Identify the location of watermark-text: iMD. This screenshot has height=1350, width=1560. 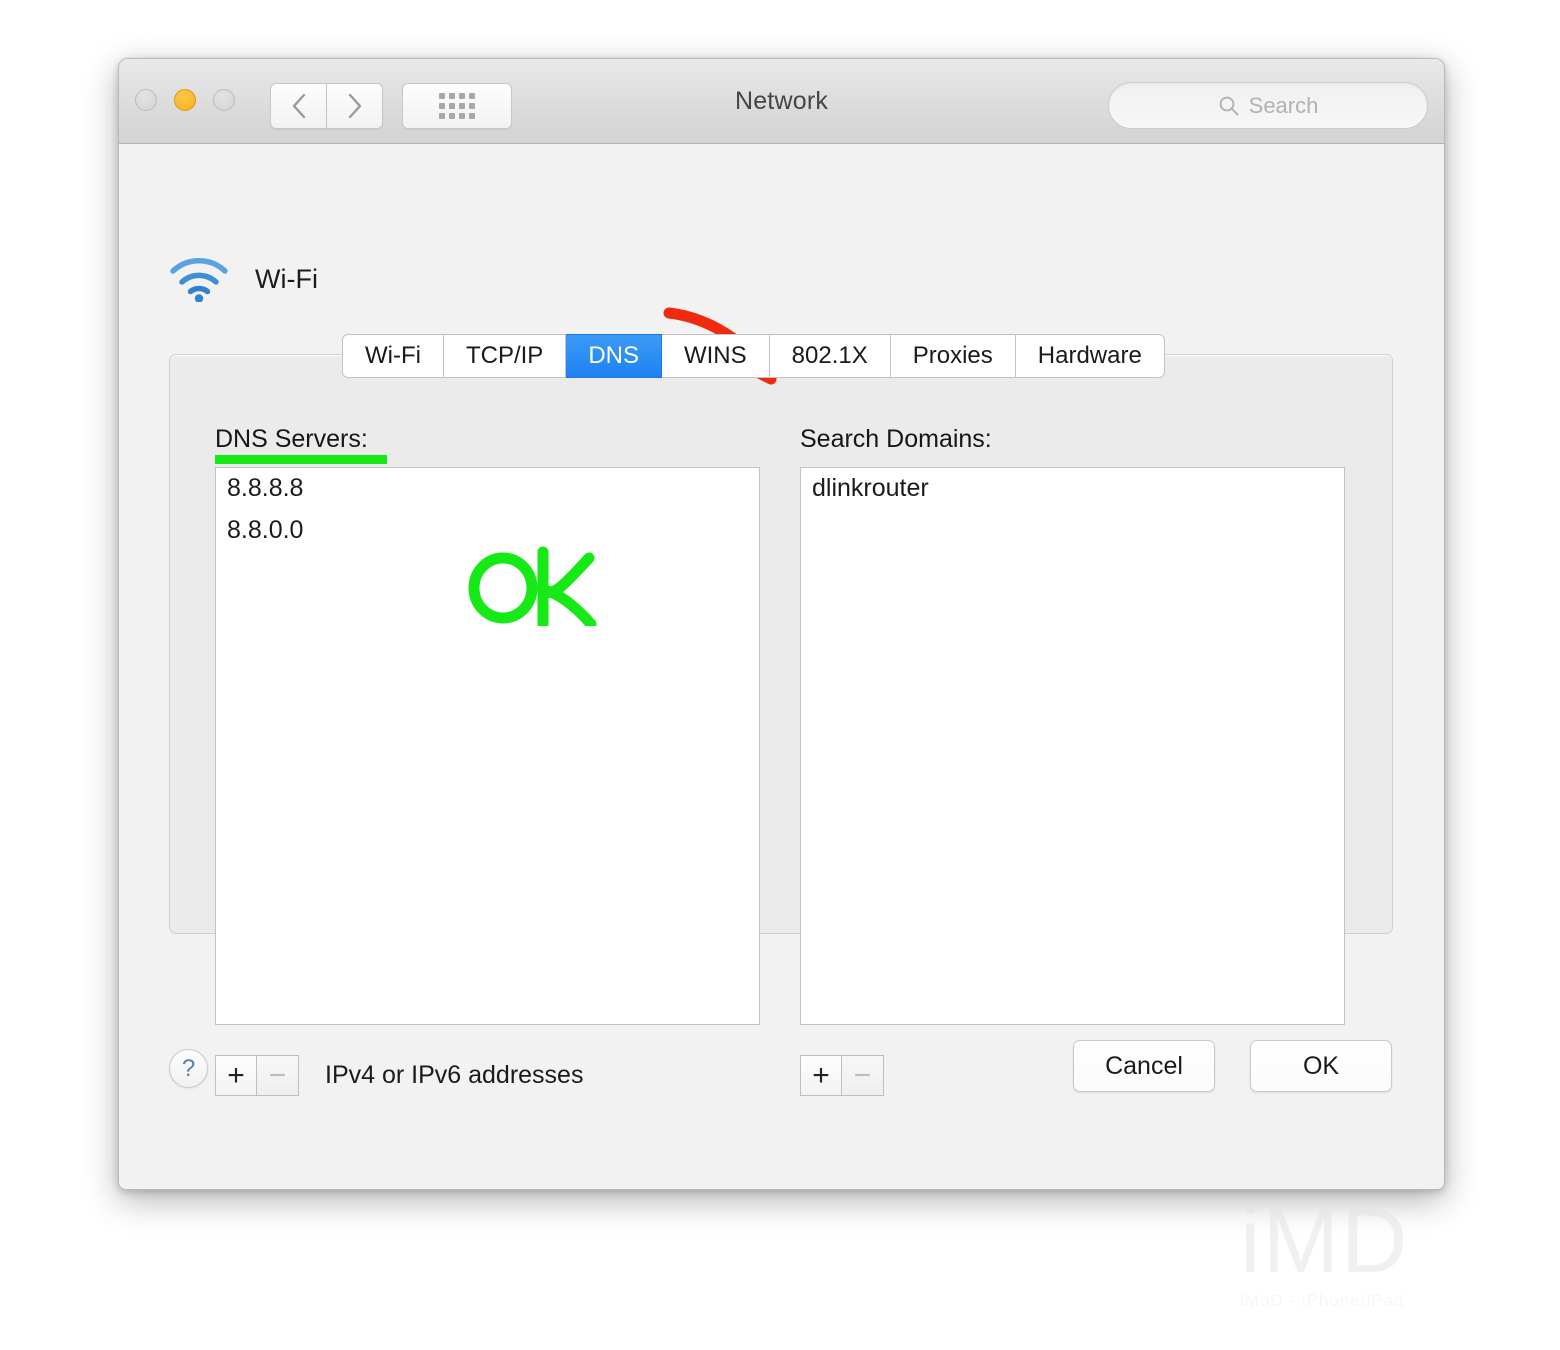
(1325, 1241).